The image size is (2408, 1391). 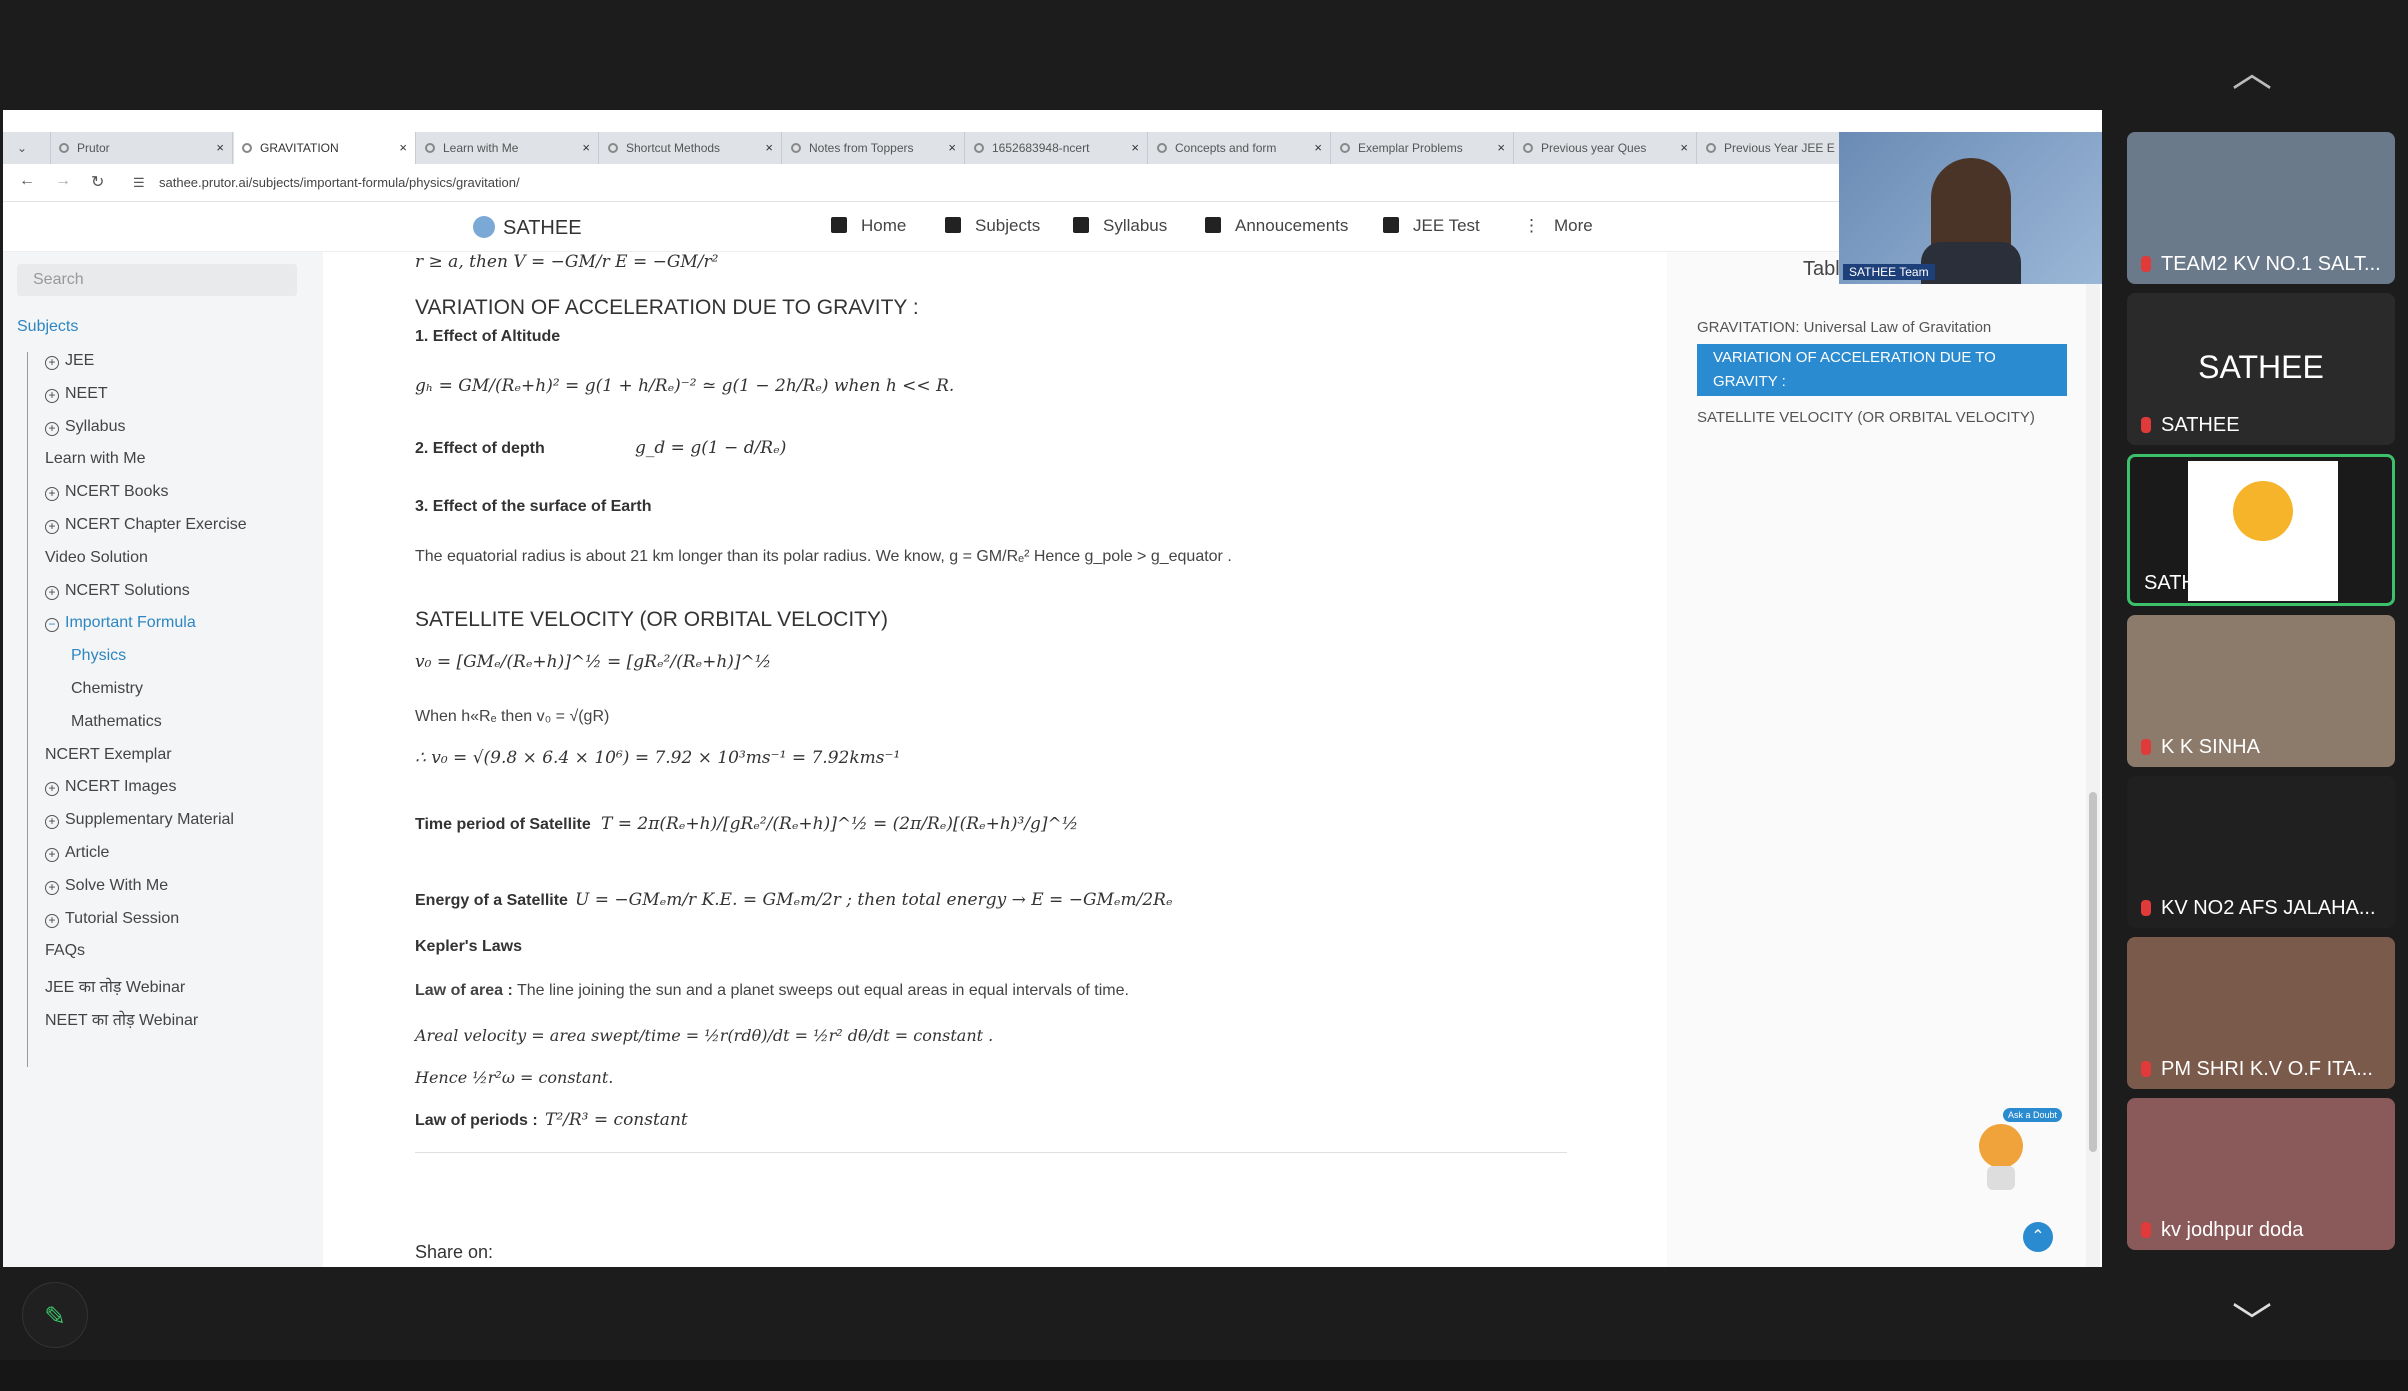 I want to click on sidebar-item: JEE का तोड़ Webinar, so click(x=115, y=986).